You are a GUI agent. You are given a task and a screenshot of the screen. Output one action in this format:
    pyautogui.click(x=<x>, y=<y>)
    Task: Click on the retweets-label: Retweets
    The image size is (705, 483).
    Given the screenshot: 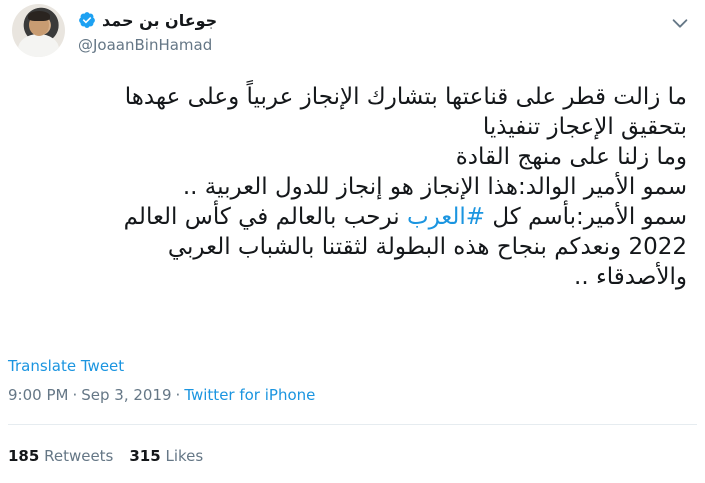 What is the action you would take?
    pyautogui.click(x=79, y=456)
    